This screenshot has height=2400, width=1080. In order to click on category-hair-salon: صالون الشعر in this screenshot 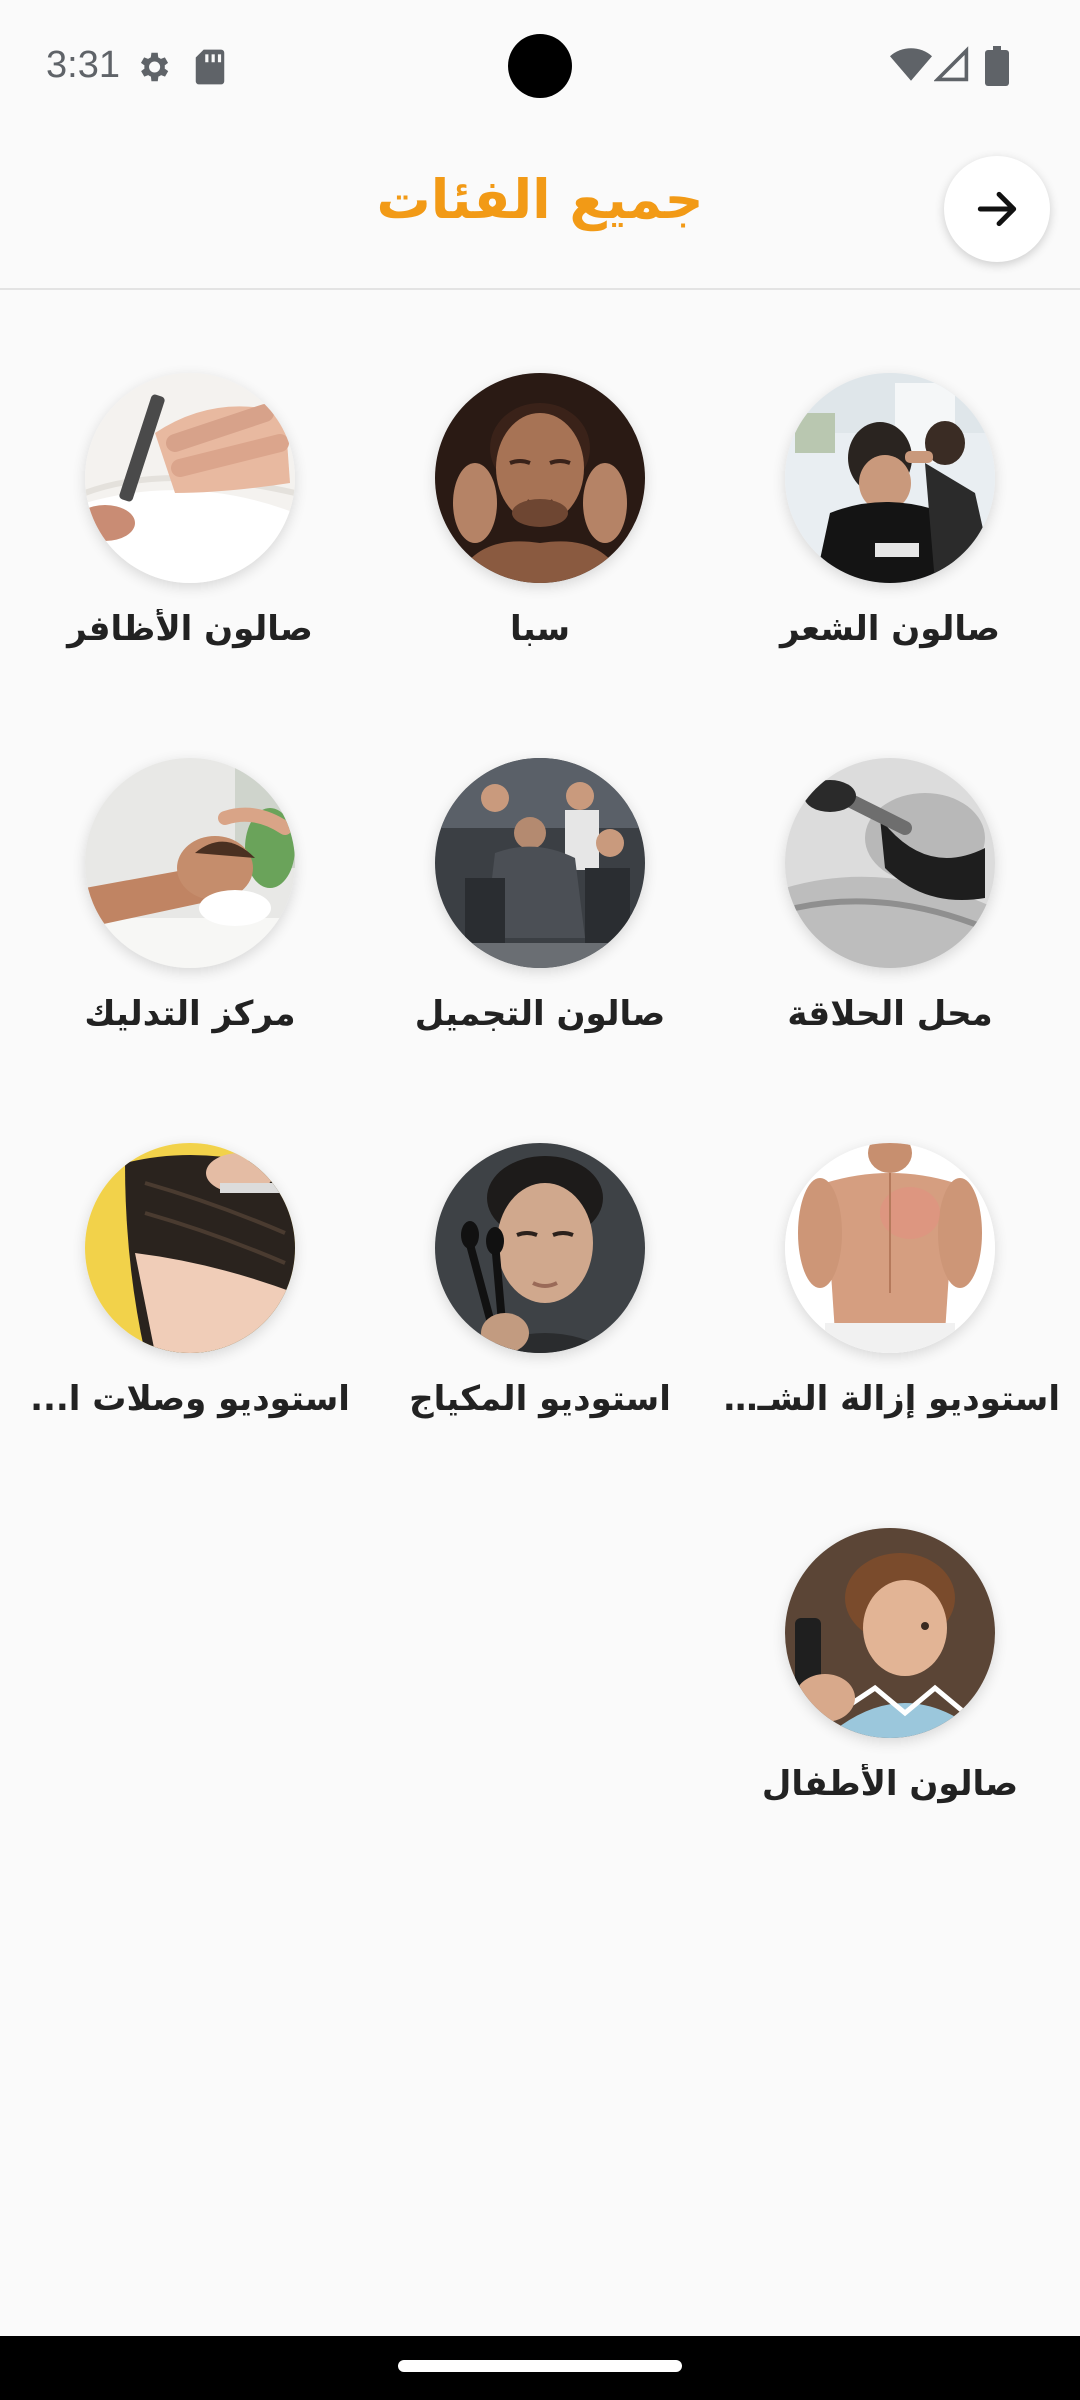, I will do `click(890, 538)`.